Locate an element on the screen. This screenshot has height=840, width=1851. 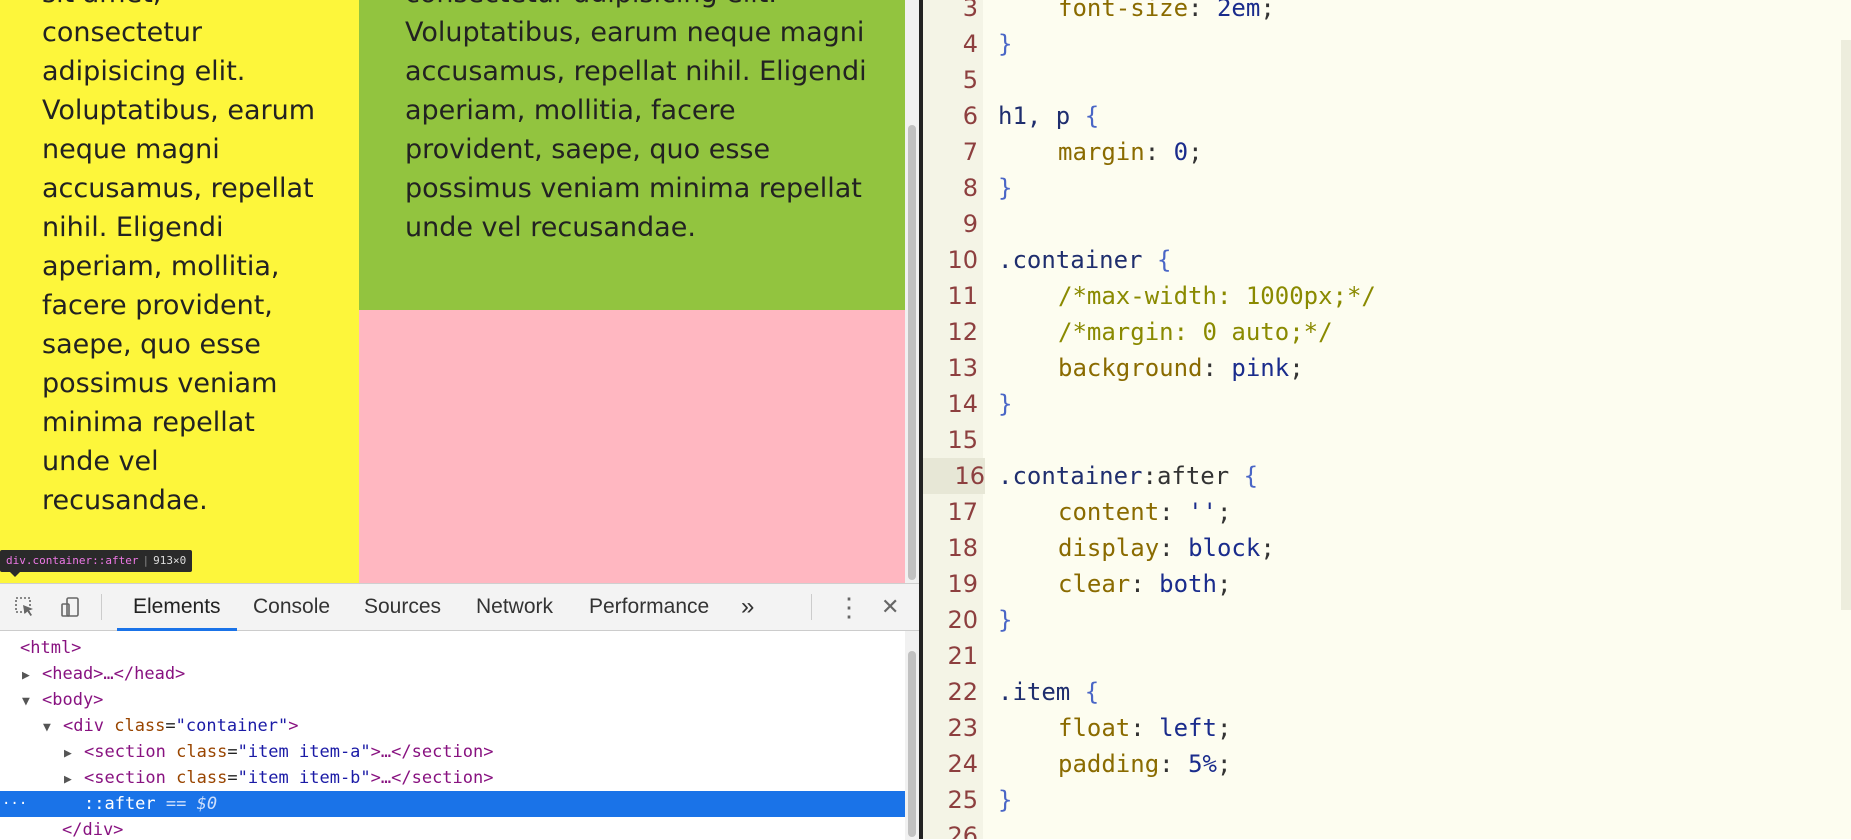
code-line: float: left; is located at coordinates (1144, 728).